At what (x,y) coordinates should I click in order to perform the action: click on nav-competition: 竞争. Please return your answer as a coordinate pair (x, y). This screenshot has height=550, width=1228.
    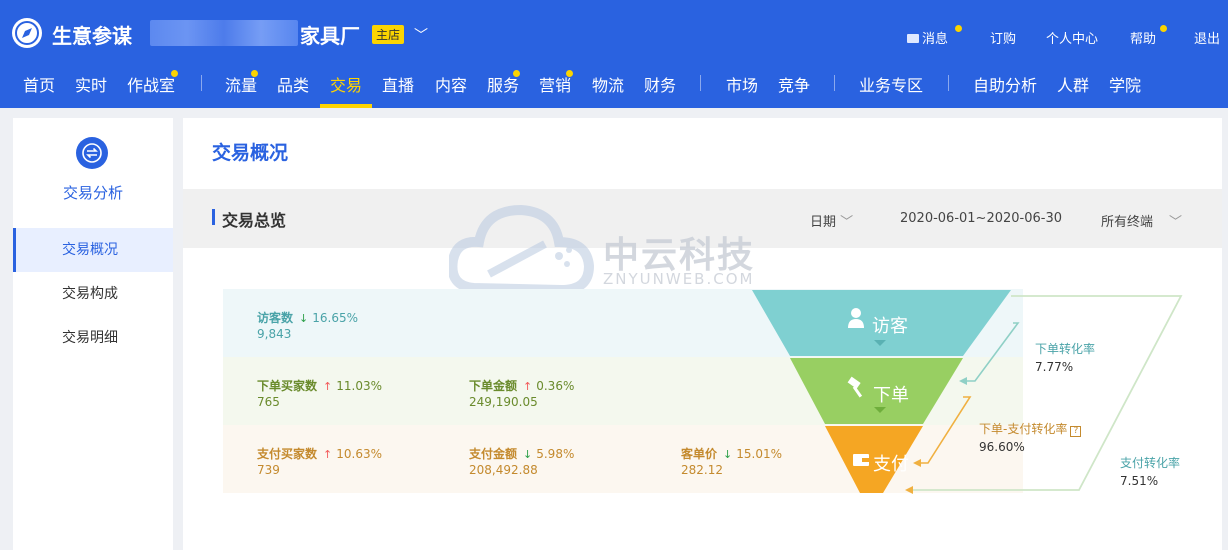
    Looking at the image, I should click on (794, 84).